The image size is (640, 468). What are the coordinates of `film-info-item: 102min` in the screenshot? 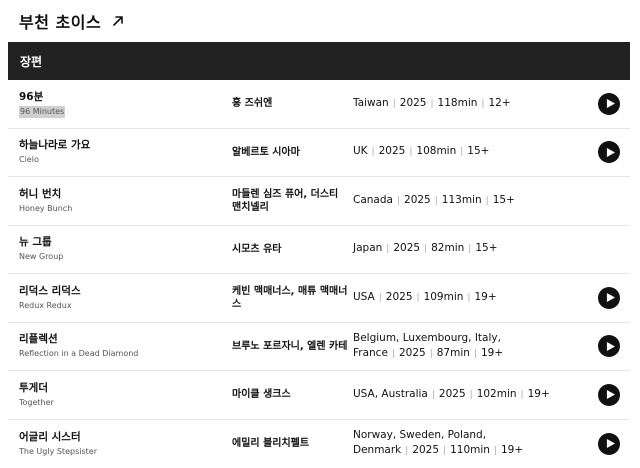 It's located at (496, 393).